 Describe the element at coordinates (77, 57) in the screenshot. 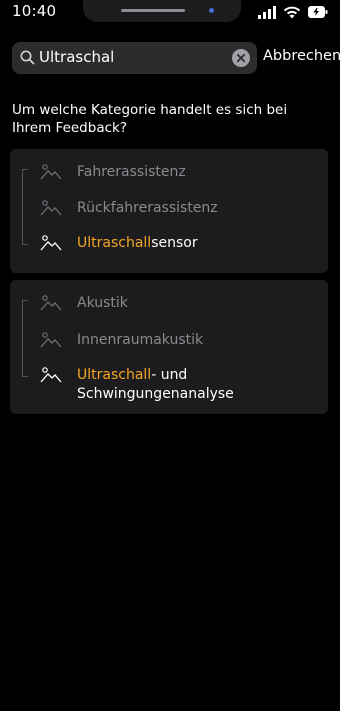

I see `search-query: Ultraschal` at that location.